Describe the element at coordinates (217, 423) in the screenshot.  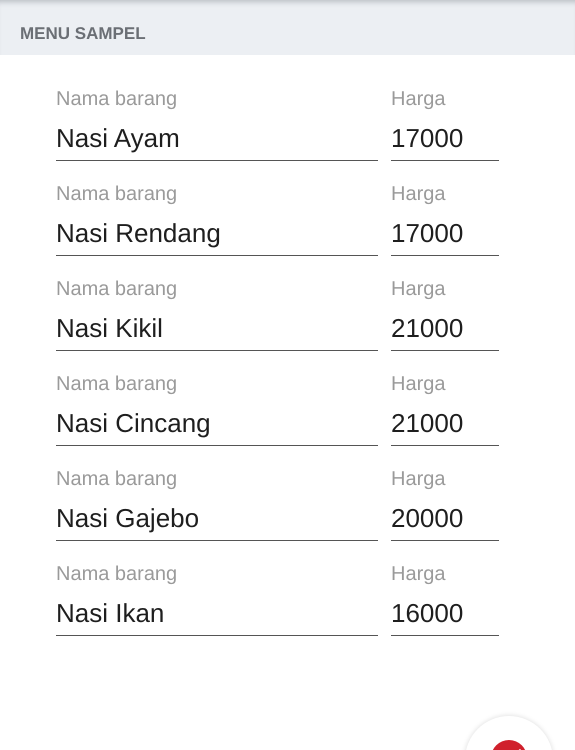
I see `input-field: Nasi Cincang` at that location.